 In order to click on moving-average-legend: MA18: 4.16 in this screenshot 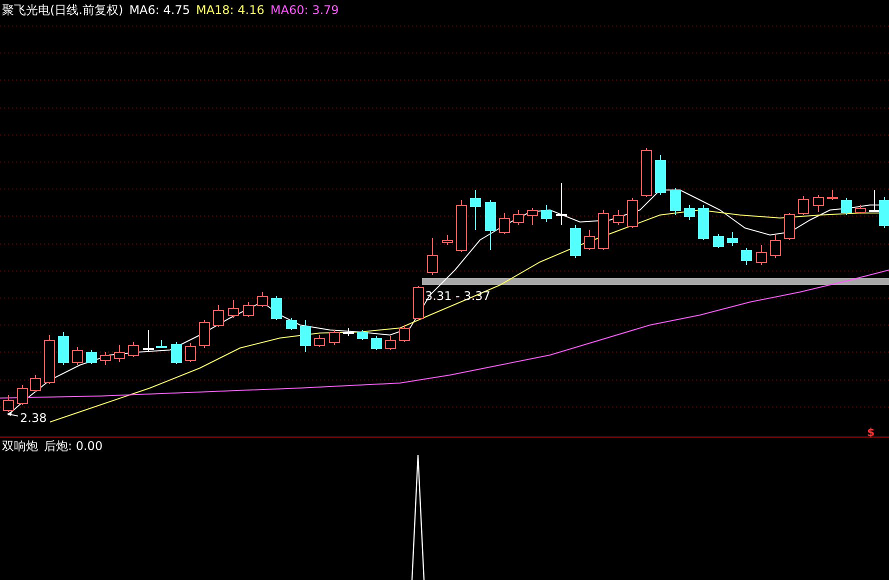, I will do `click(230, 10)`.